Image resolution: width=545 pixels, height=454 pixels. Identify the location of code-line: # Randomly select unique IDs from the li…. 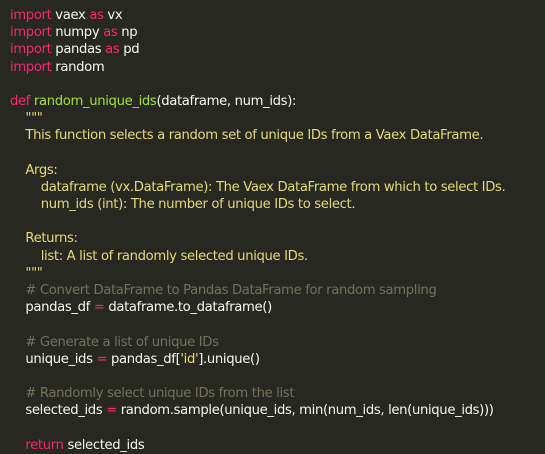
(277, 393).